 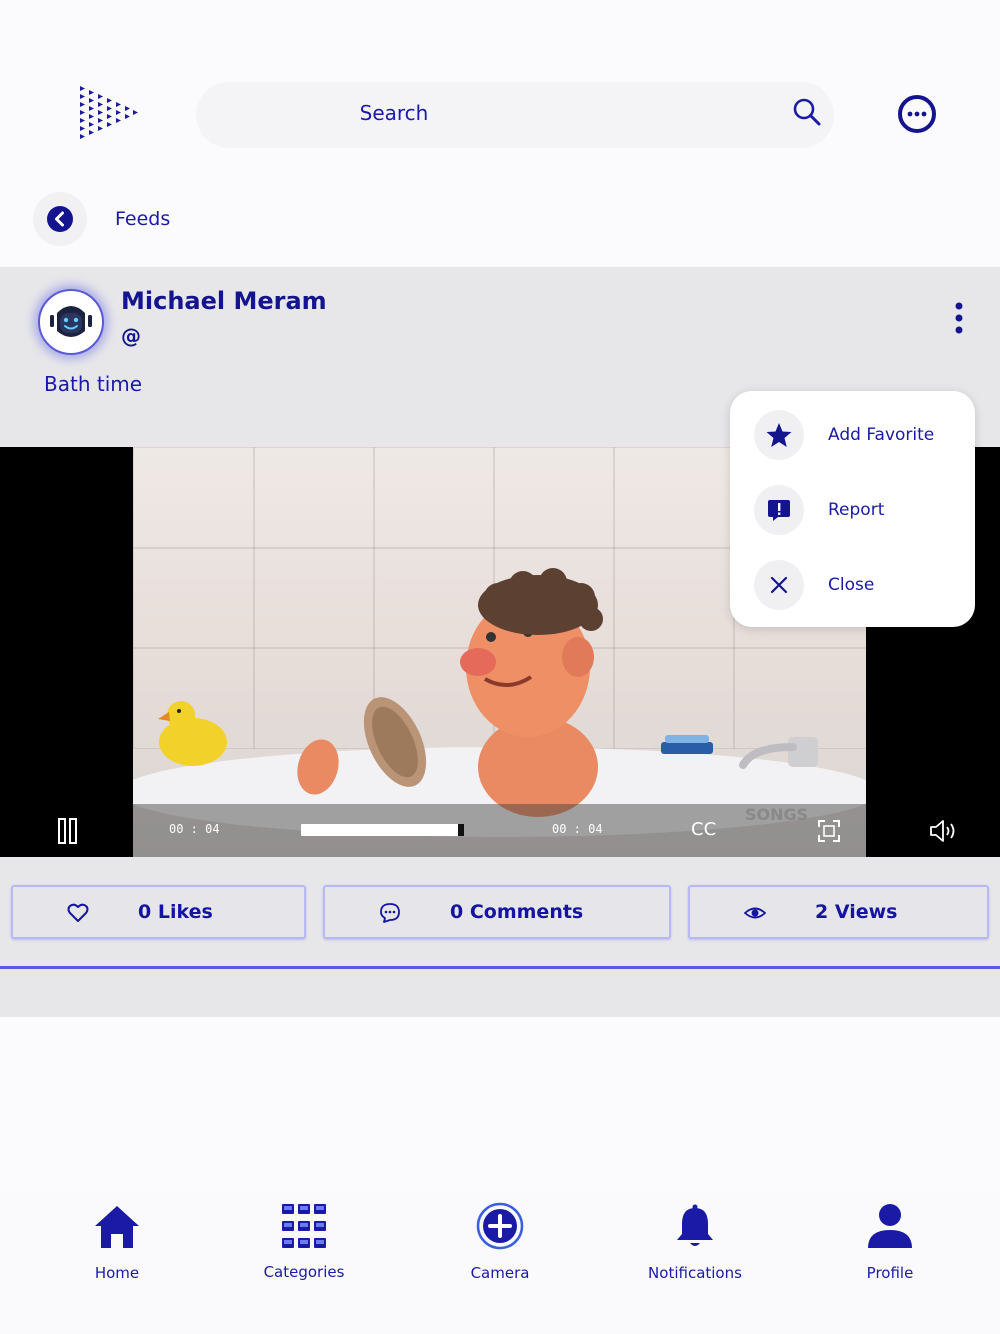 What do you see at coordinates (194, 829) in the screenshot?
I see `elapsed-time: 00 : 04` at bounding box center [194, 829].